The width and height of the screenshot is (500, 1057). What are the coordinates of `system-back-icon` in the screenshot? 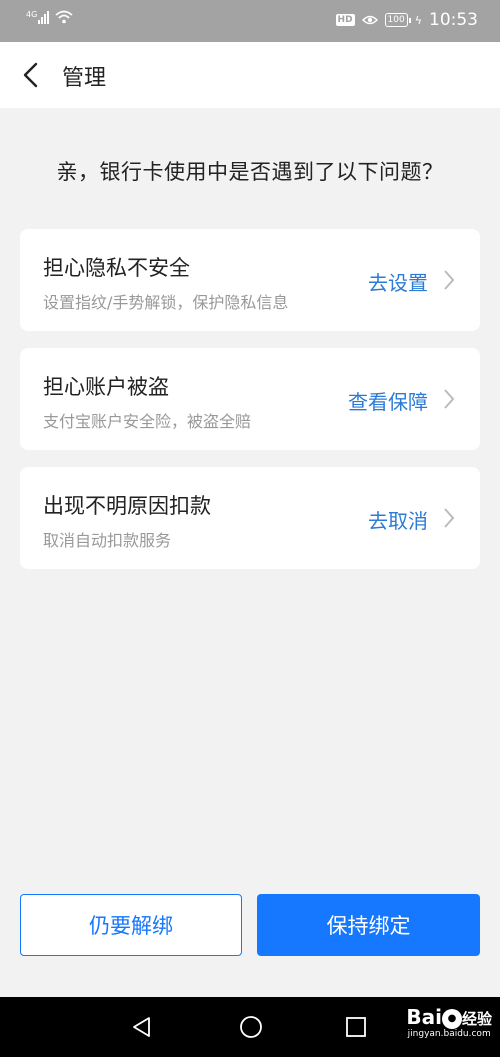 It's located at (142, 1027).